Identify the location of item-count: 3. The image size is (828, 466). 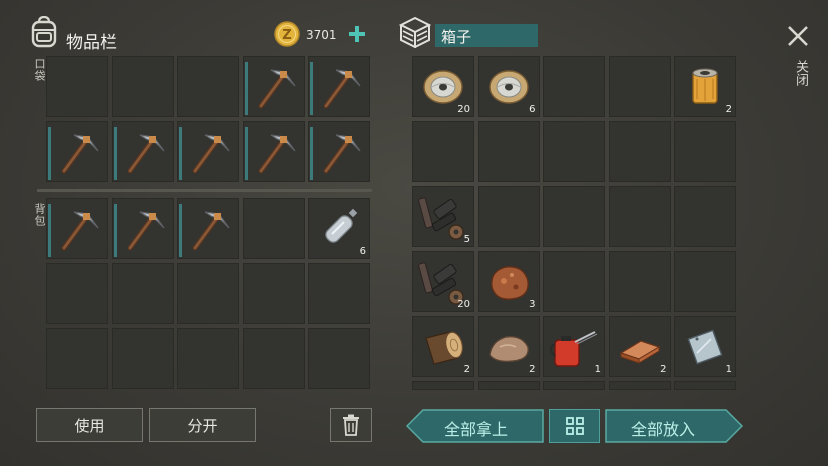
(532, 304).